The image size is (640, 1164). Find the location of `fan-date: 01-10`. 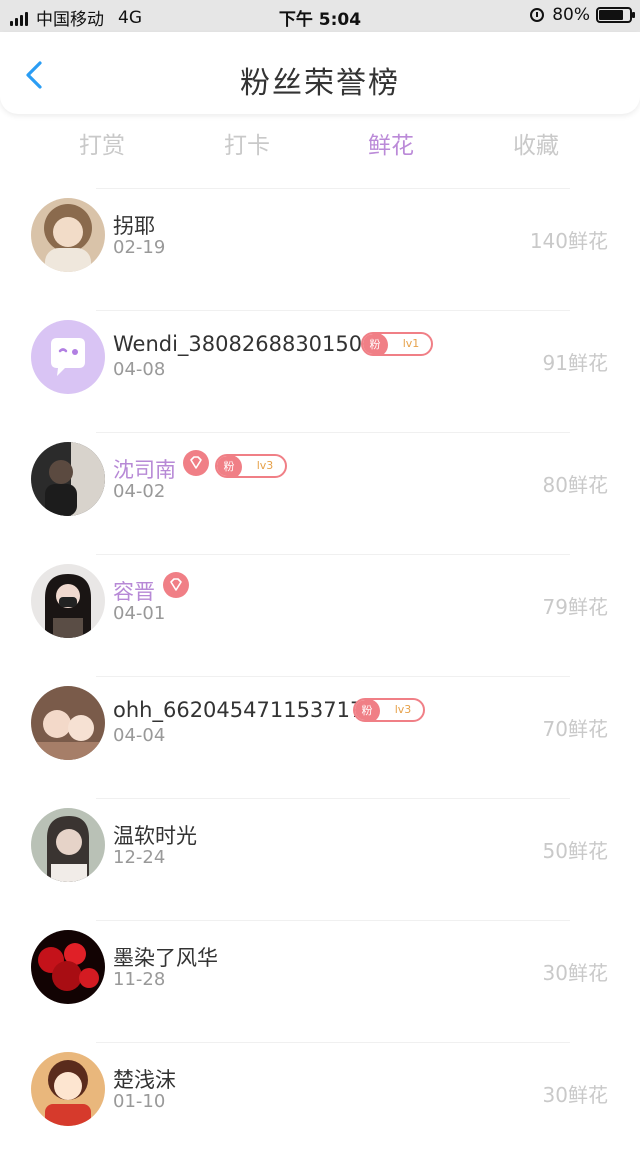

fan-date: 01-10 is located at coordinates (139, 1101).